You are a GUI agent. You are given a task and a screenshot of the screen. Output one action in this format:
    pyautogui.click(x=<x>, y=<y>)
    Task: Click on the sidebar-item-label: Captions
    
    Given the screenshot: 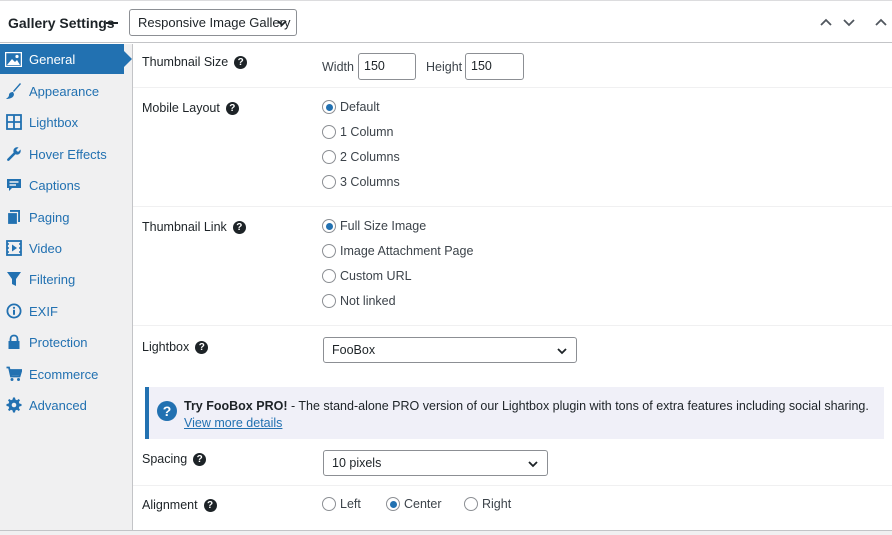 What is the action you would take?
    pyautogui.click(x=55, y=185)
    